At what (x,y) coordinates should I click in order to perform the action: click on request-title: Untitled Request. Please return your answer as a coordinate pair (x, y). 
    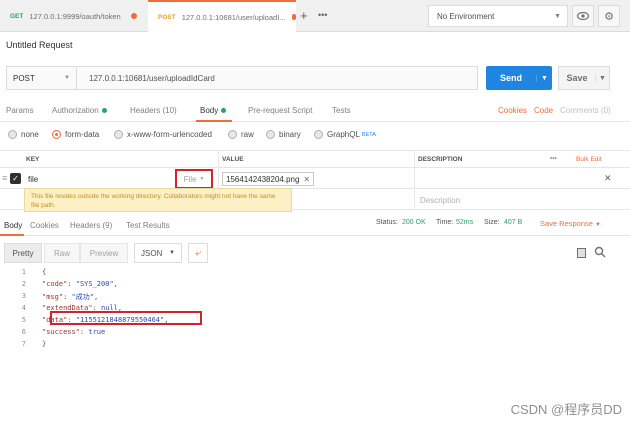
    Looking at the image, I should click on (39, 45).